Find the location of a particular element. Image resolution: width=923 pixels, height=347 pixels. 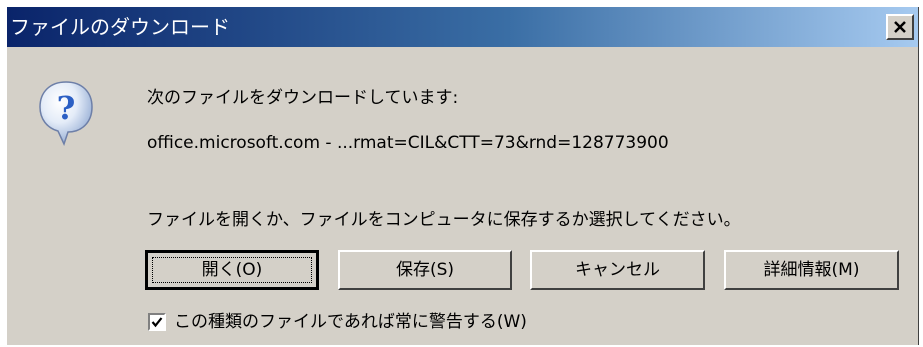

download-message: 次のファイルをダウンロードしています: is located at coordinates (303, 98).